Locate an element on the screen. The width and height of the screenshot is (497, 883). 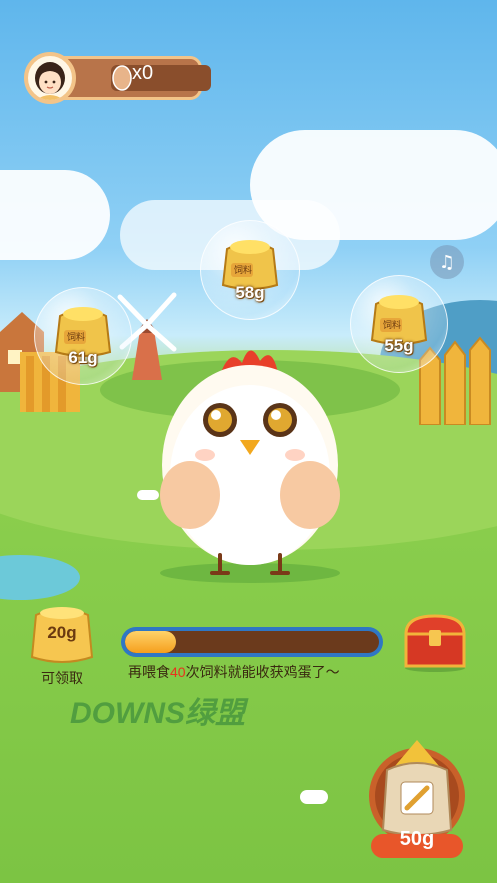
progress-hint-prefix: 再喂食 is located at coordinates (149, 672).